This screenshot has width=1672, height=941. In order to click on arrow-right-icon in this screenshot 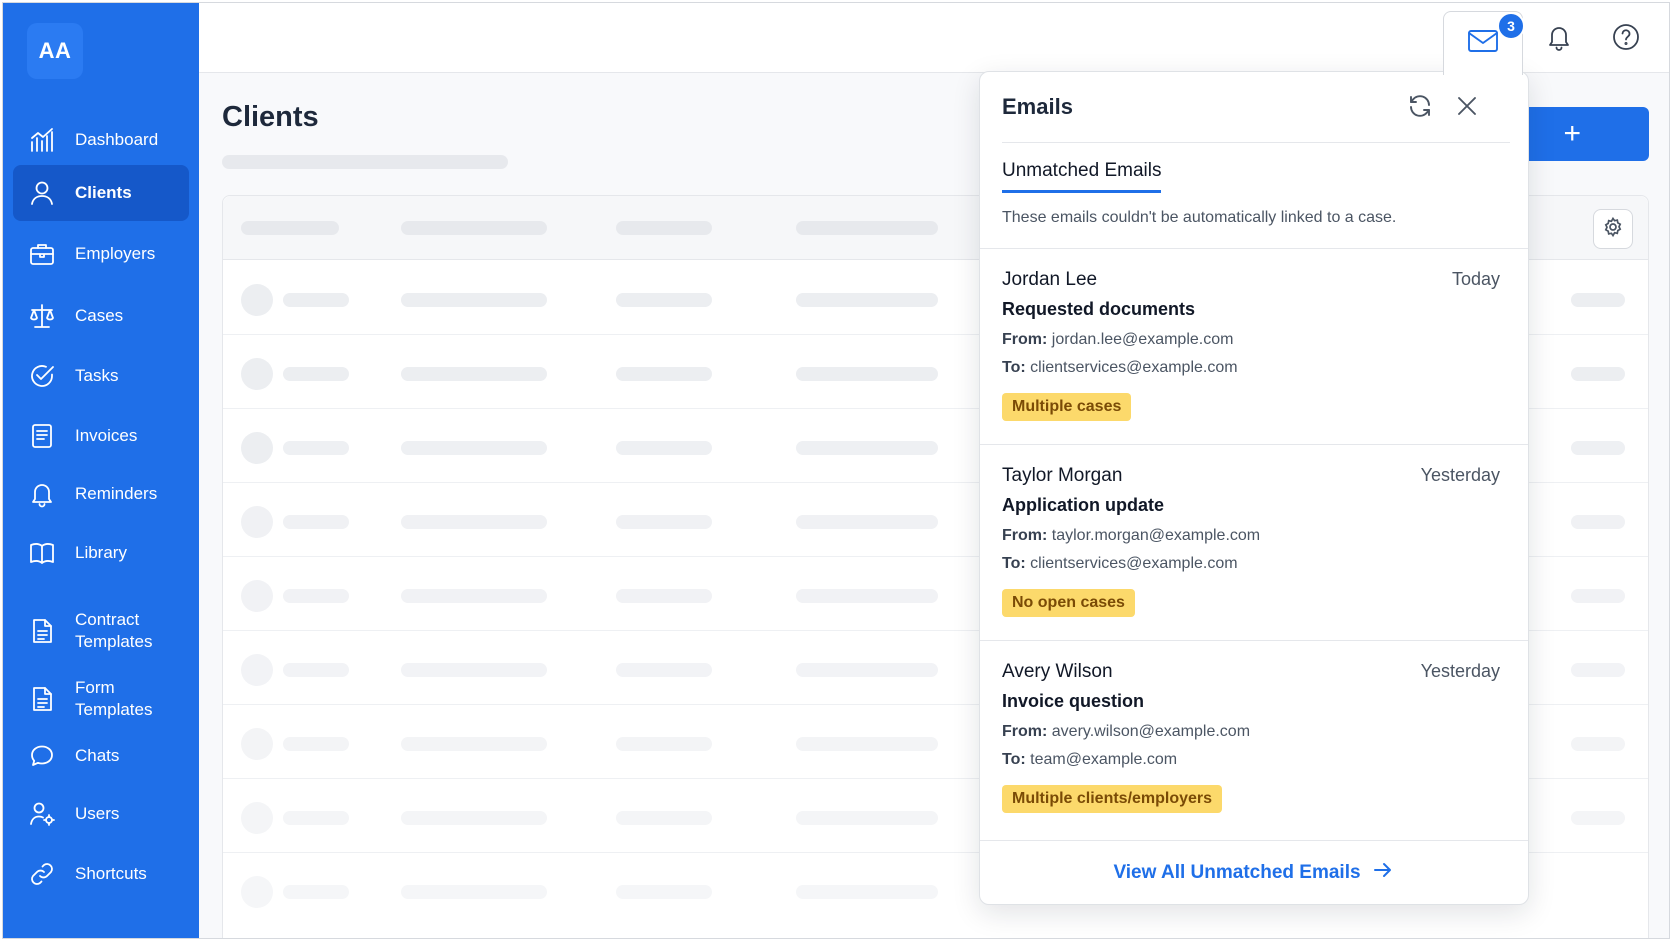, I will do `click(1378, 873)`.